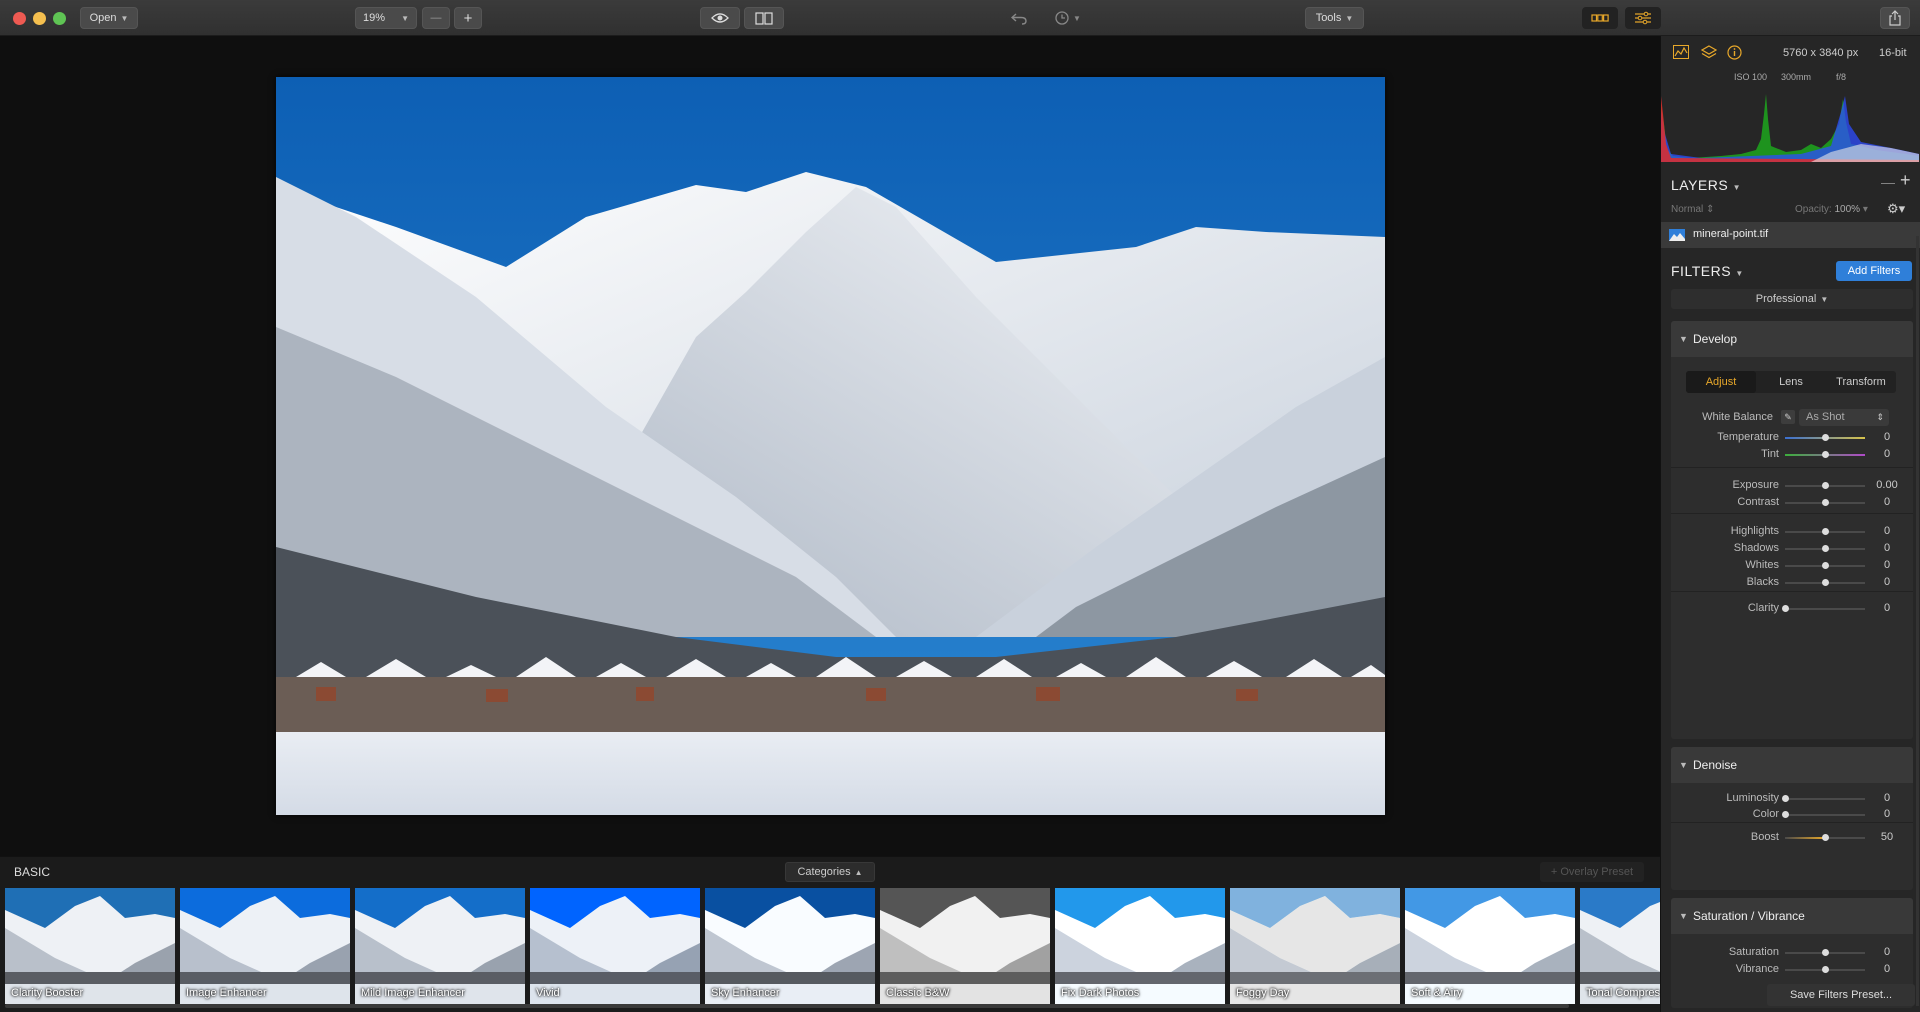 The image size is (1920, 1012). What do you see at coordinates (1790, 235) in the screenshot?
I see `layer-item: mineral-point.tif` at bounding box center [1790, 235].